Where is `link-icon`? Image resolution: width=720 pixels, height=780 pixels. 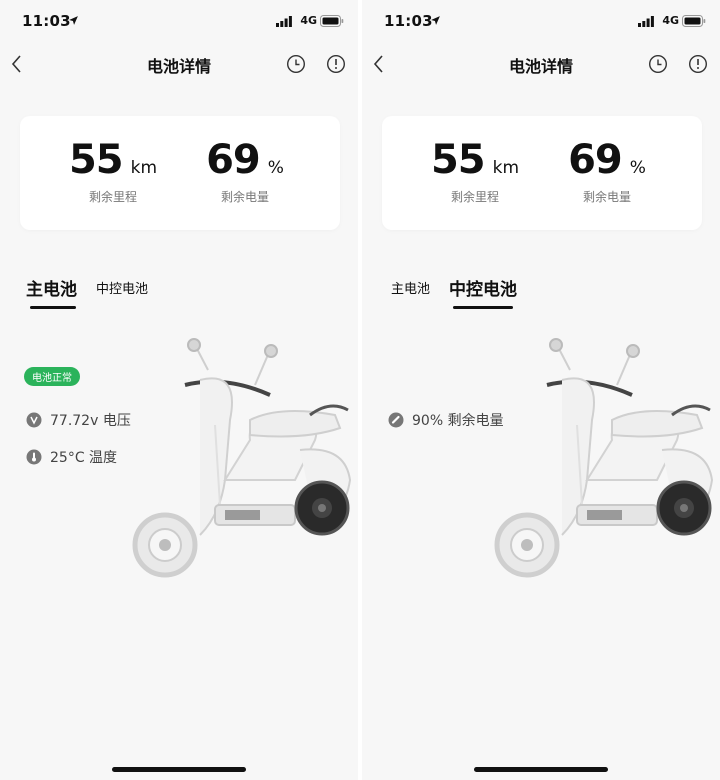 link-icon is located at coordinates (396, 420).